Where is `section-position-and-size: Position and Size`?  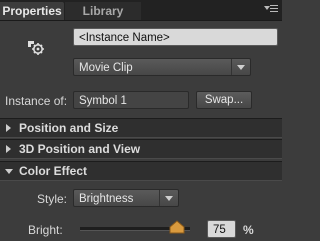 section-position-and-size: Position and Size is located at coordinates (141, 128).